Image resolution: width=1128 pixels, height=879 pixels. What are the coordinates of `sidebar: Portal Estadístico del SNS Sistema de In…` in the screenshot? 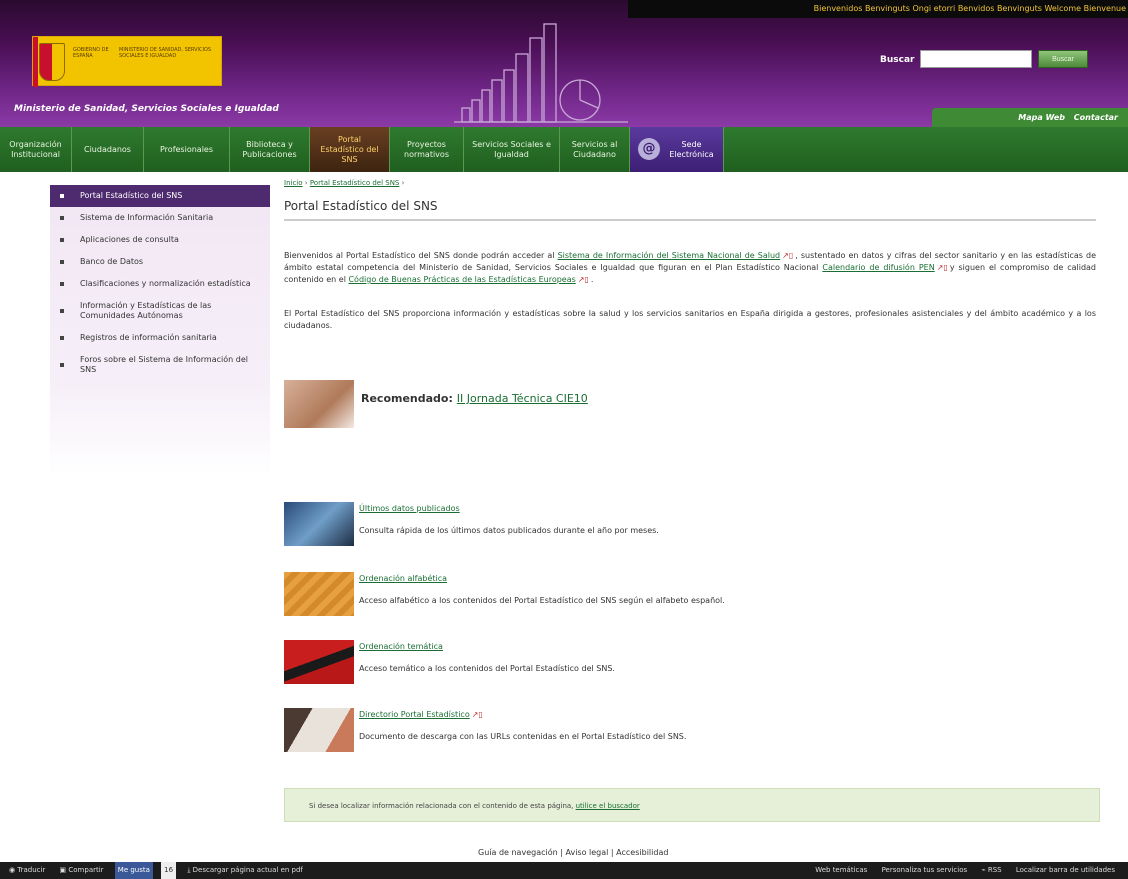 It's located at (160, 330).